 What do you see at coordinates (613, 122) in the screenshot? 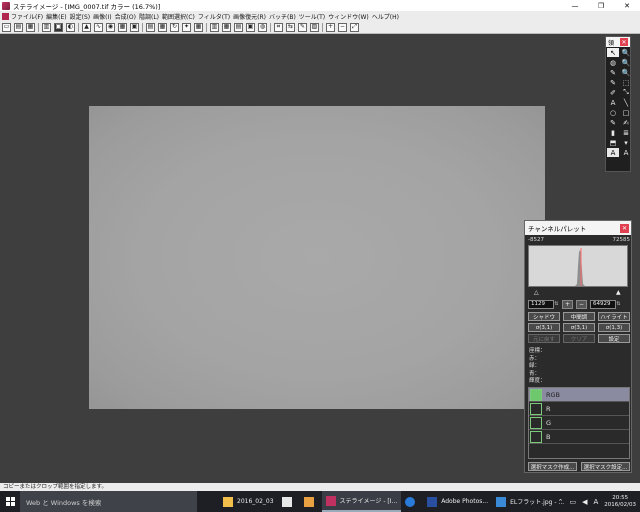
I see `brush-tool-icon: ✎` at bounding box center [613, 122].